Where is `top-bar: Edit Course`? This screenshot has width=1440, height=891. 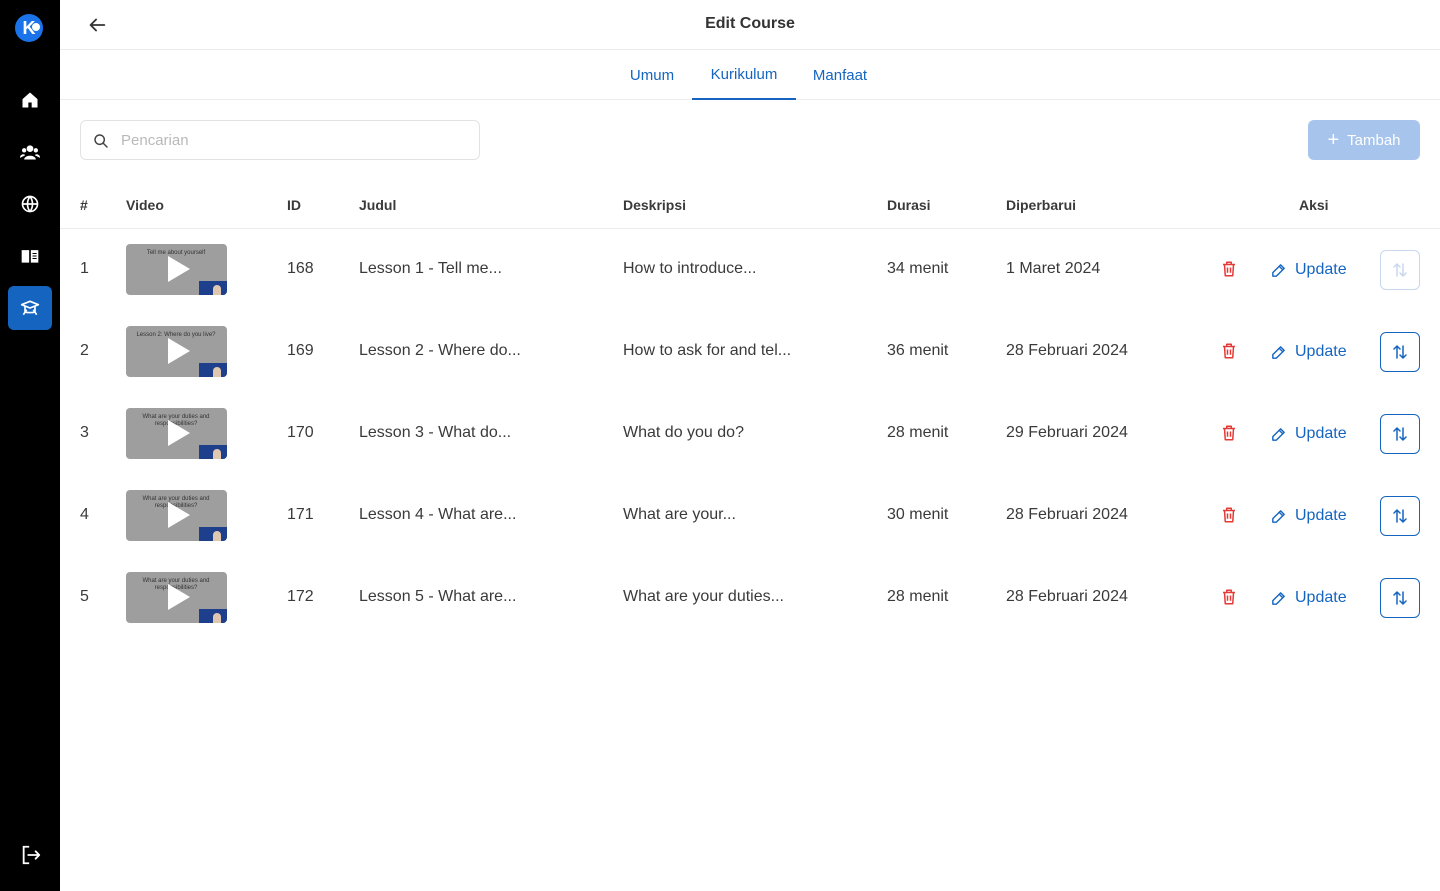 top-bar: Edit Course is located at coordinates (750, 25).